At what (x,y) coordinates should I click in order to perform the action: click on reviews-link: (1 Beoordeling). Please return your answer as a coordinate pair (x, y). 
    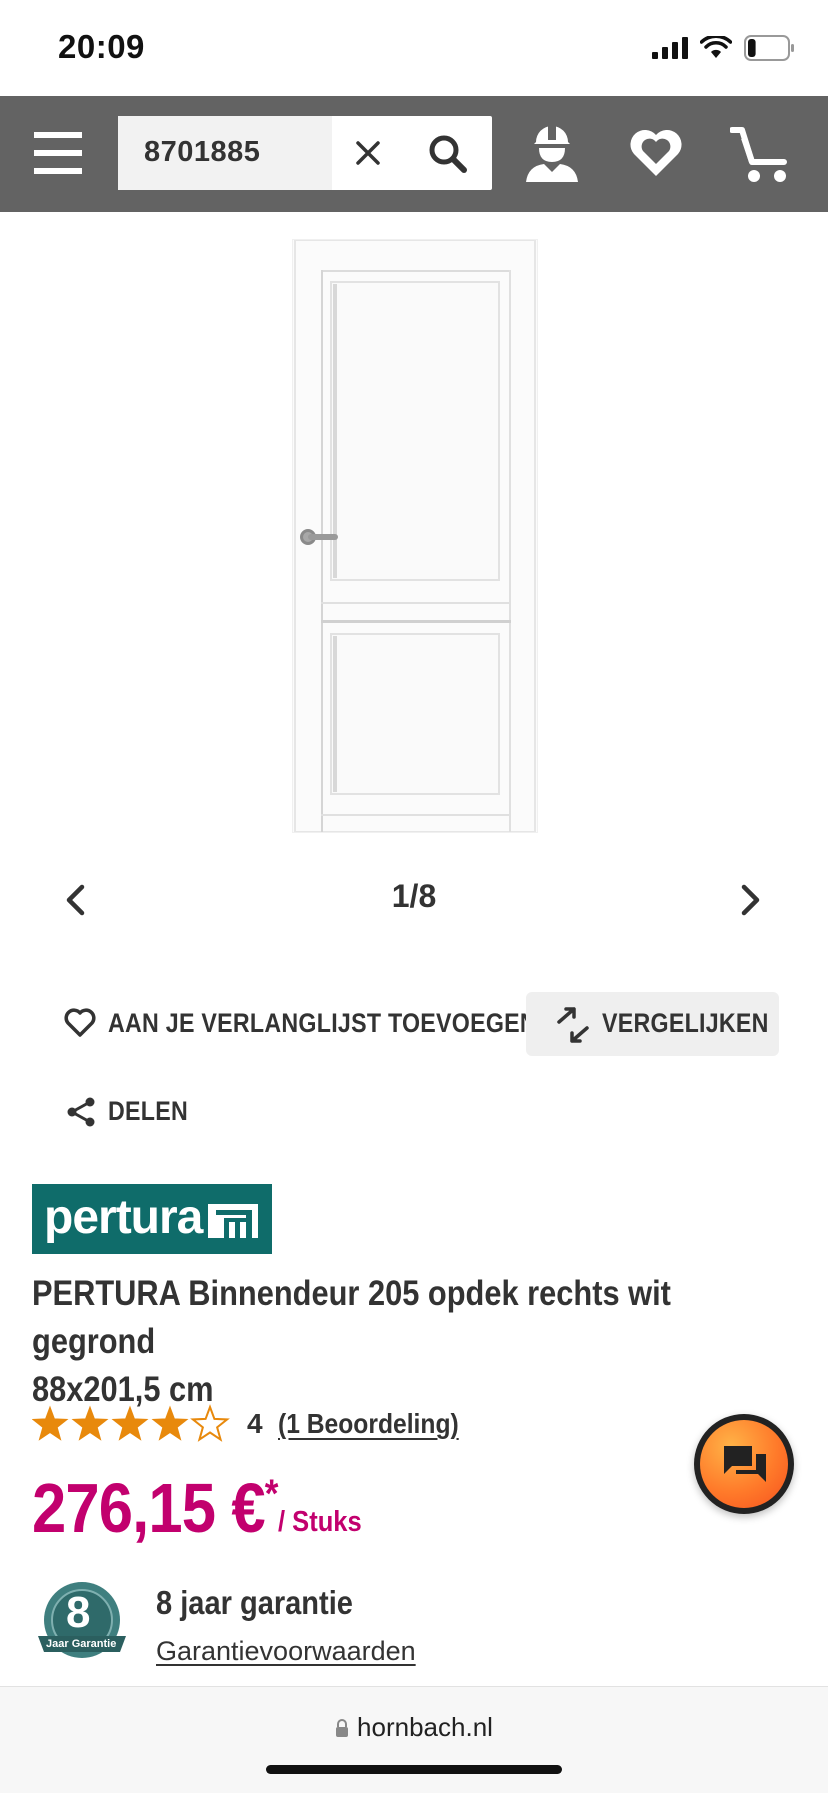
    Looking at the image, I should click on (368, 1424).